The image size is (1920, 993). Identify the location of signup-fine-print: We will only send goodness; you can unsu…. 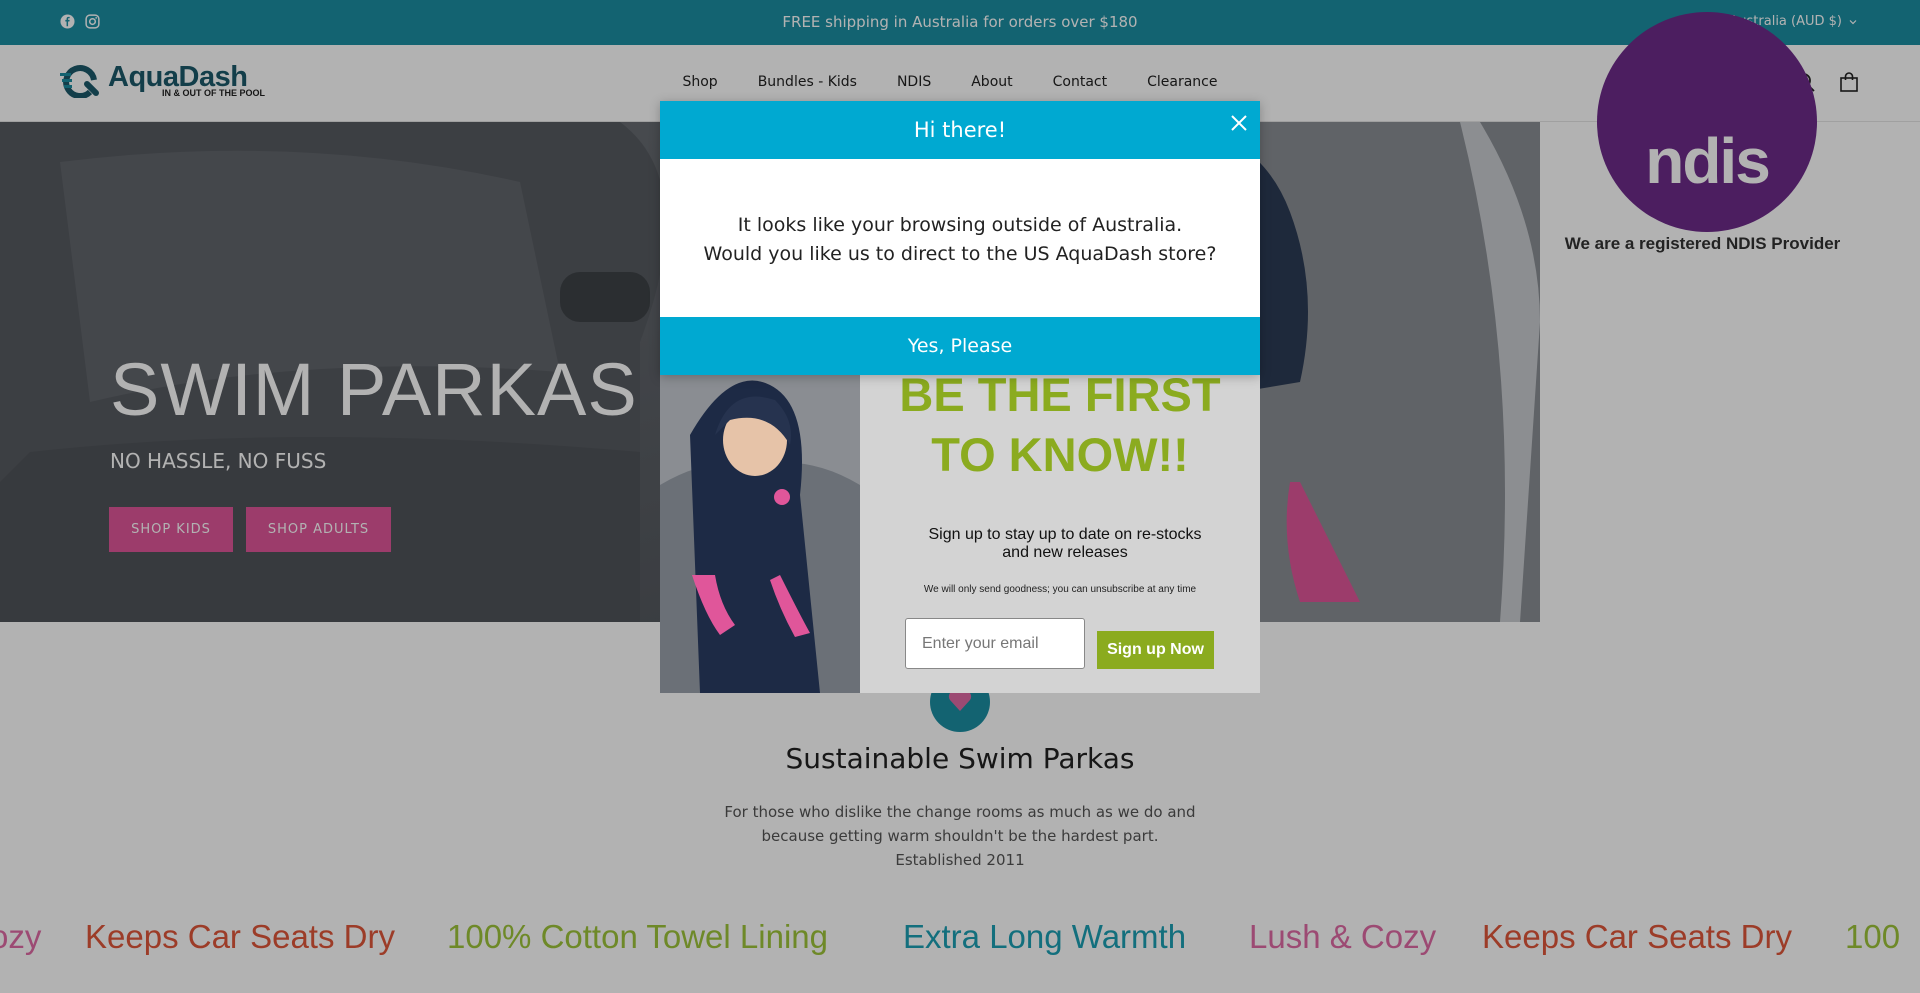
(1060, 589).